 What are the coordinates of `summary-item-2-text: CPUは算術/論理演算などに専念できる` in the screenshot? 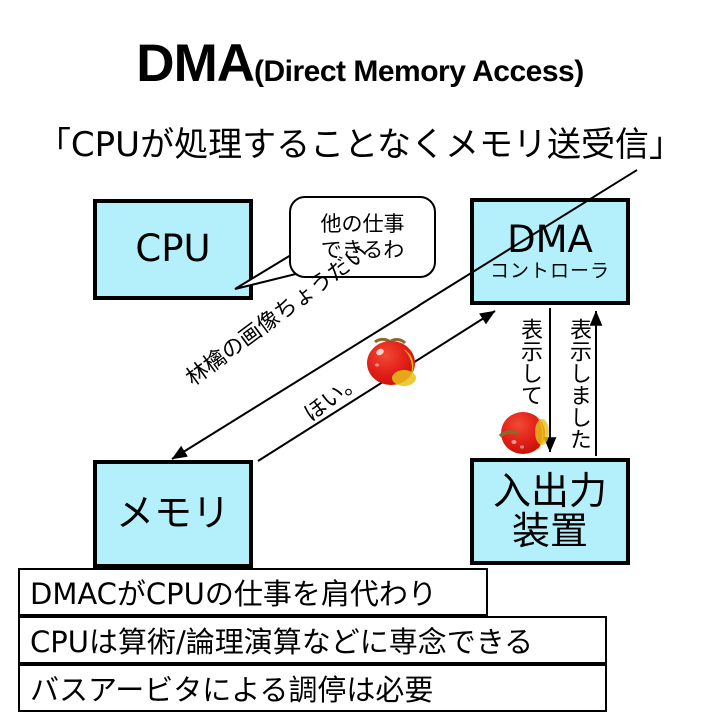 It's located at (282, 642).